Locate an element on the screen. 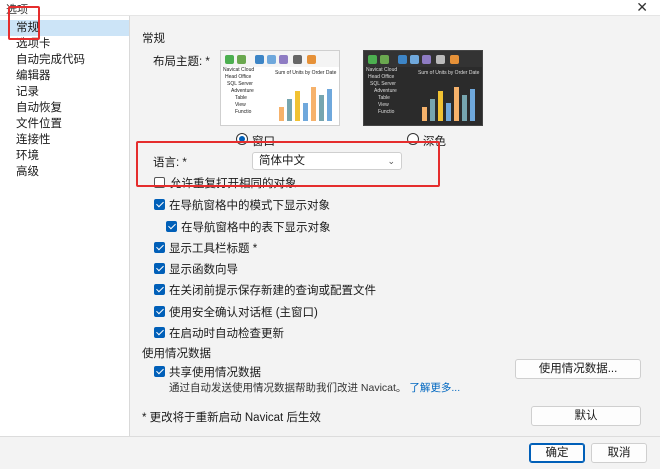  preview-chart: Sum of Units by Order Date is located at coordinates (448, 96).